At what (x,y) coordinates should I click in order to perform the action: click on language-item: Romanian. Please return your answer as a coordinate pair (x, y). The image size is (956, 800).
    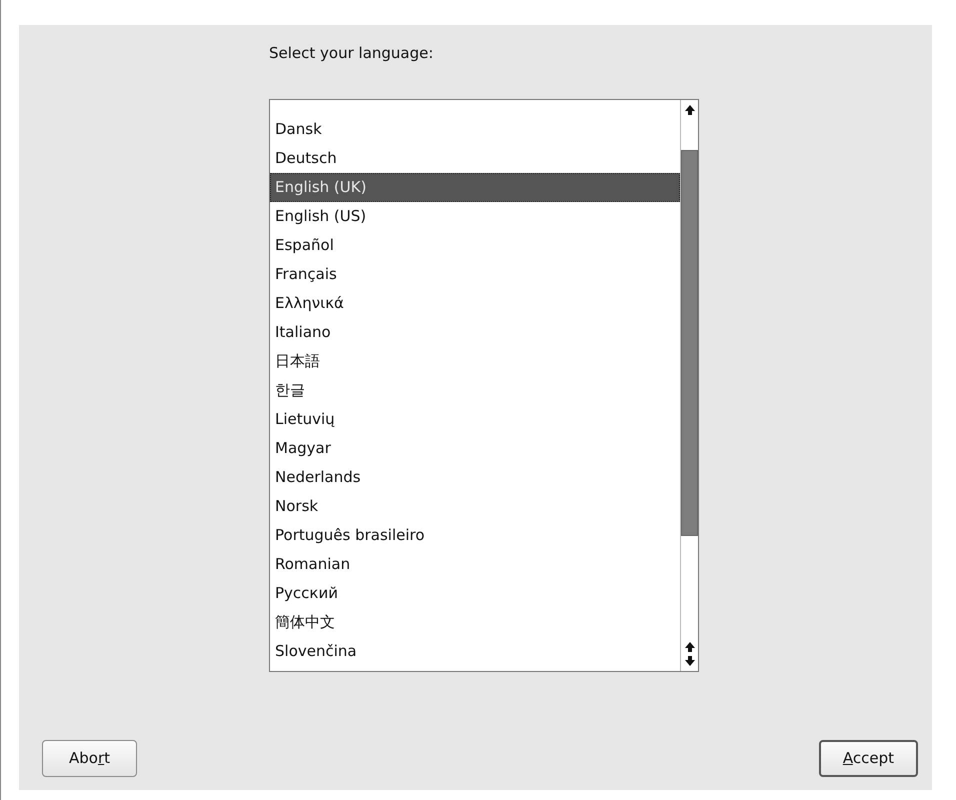
    Looking at the image, I should click on (475, 564).